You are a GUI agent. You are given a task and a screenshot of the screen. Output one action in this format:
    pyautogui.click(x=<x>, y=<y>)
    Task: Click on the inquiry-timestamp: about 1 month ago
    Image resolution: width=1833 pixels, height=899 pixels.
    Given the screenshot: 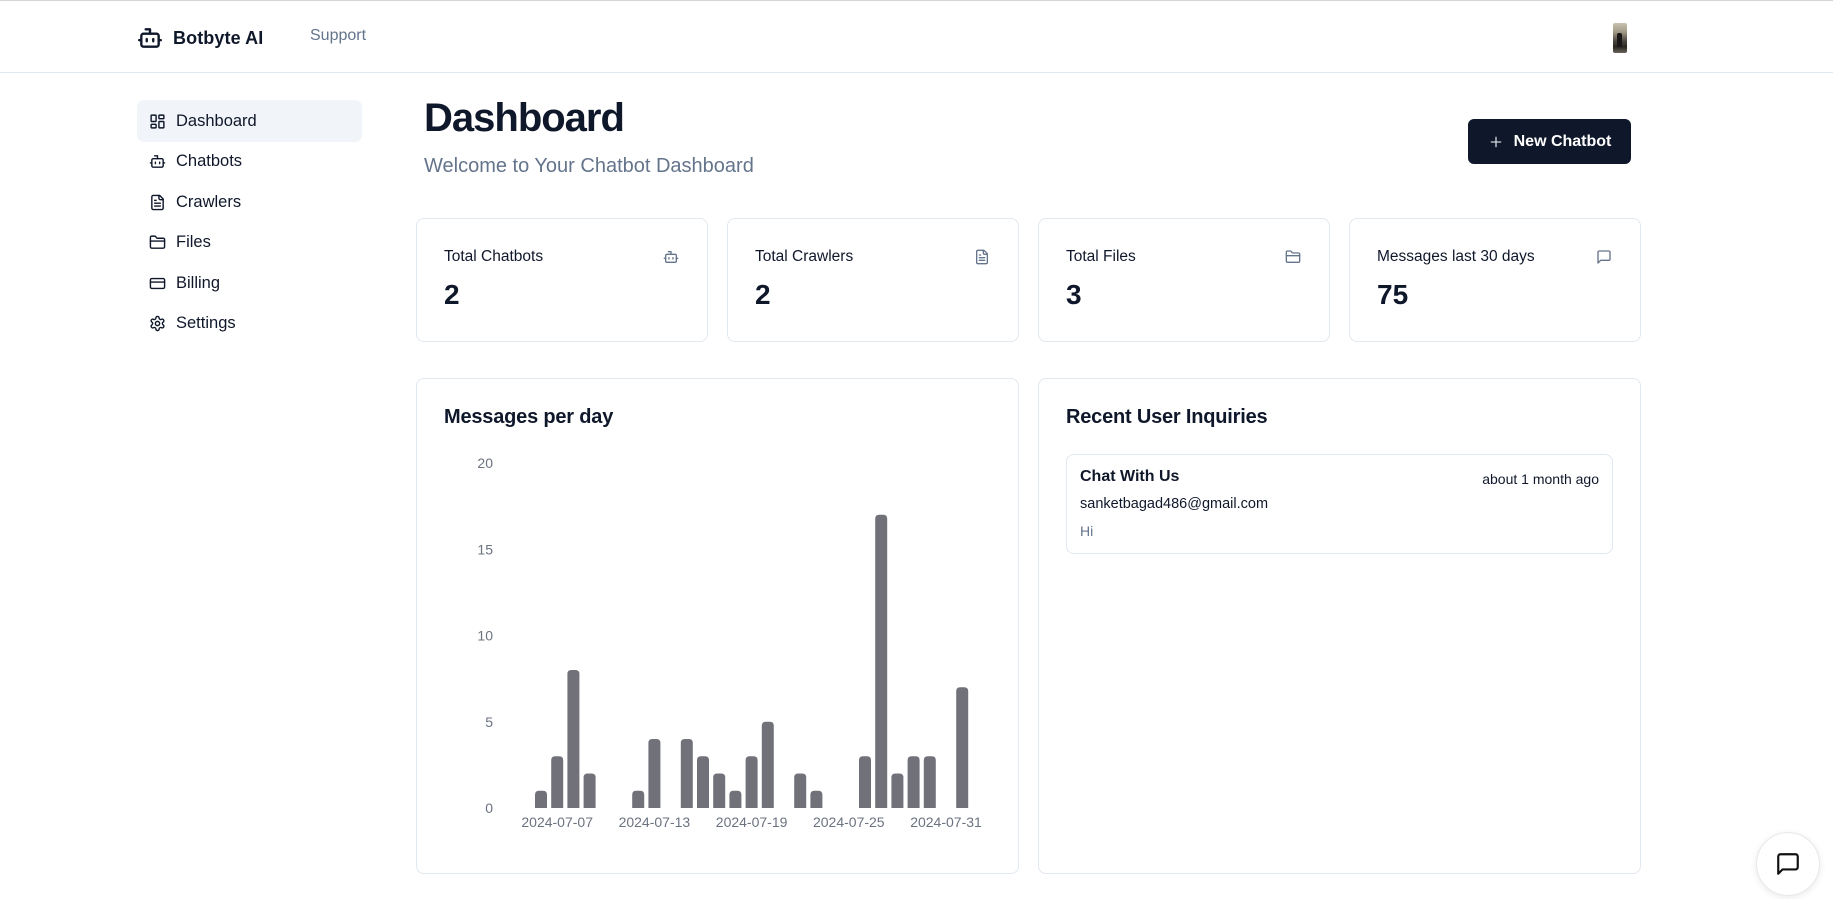 What is the action you would take?
    pyautogui.click(x=1540, y=479)
    